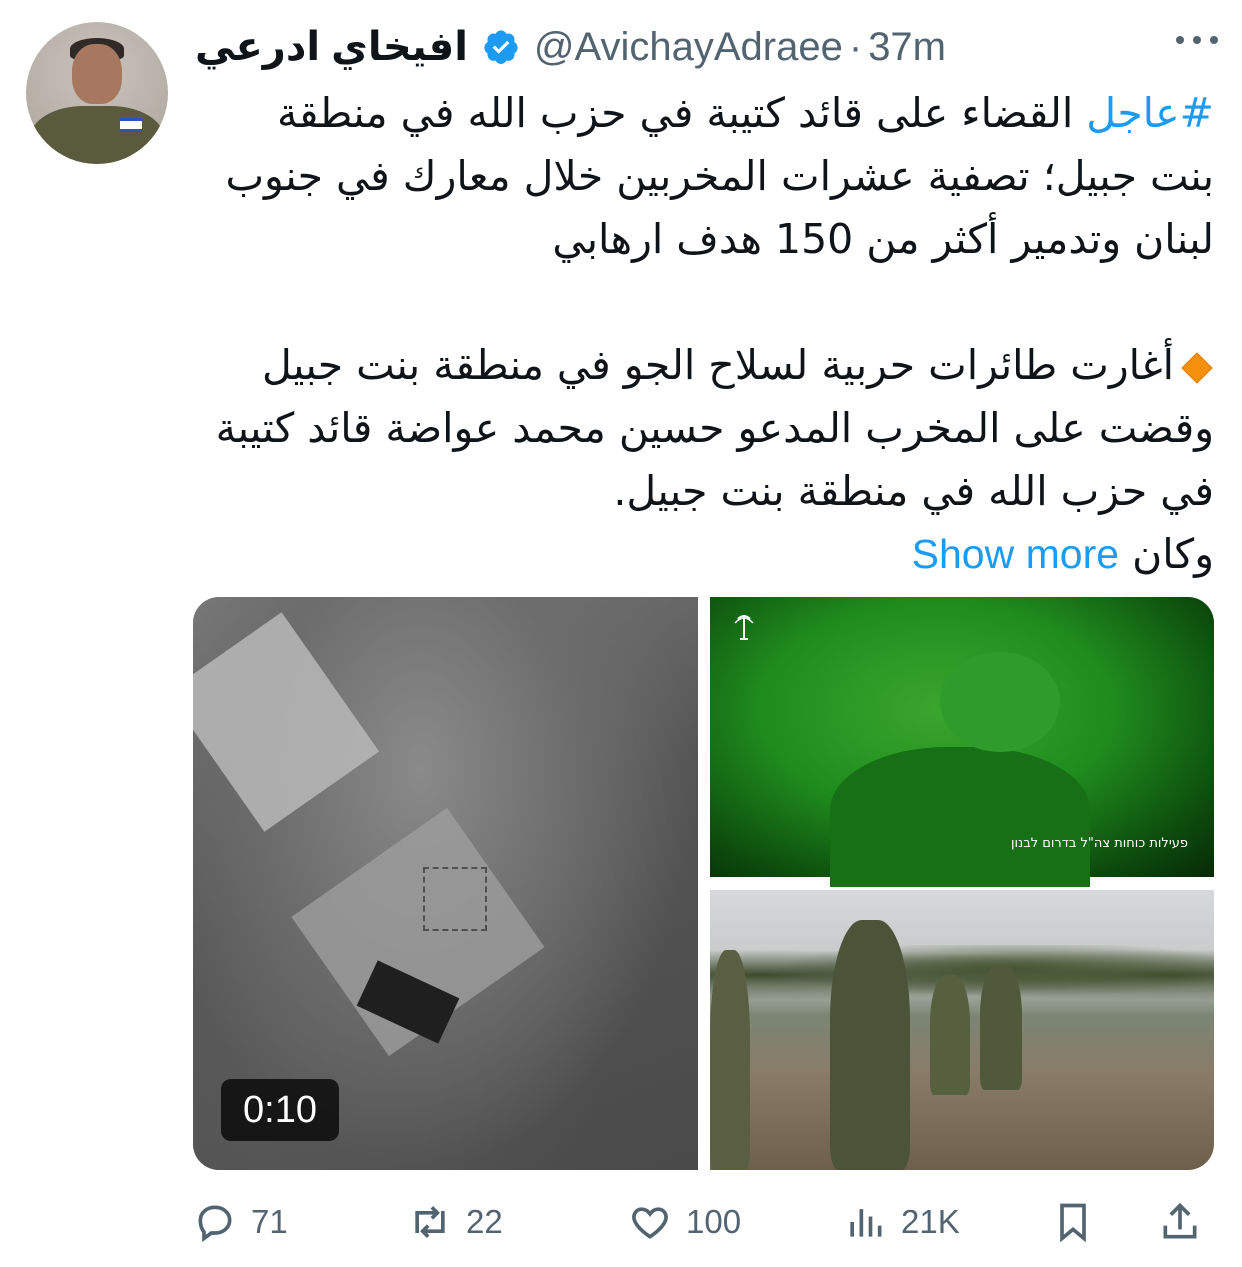 The image size is (1242, 1267). I want to click on soldiers-image, so click(962, 1030).